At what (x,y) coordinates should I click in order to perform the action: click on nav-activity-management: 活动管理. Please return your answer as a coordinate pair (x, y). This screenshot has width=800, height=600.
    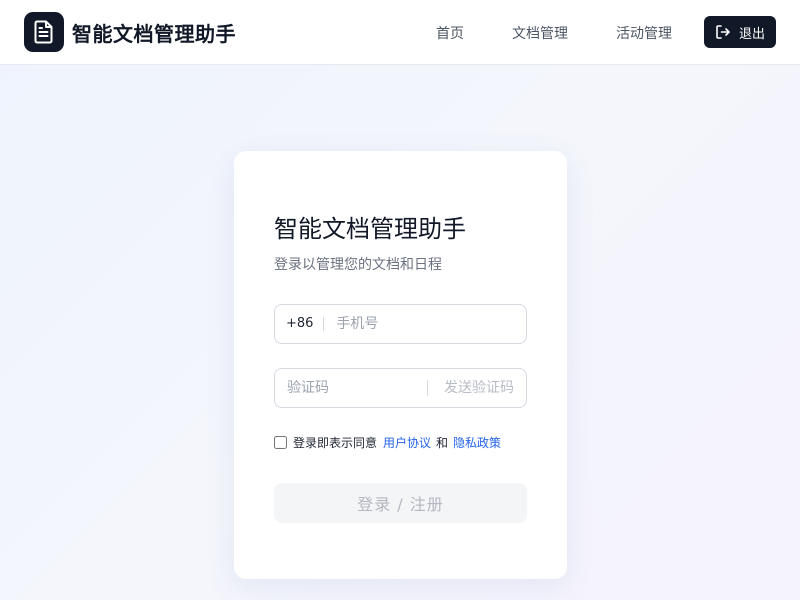
    Looking at the image, I should click on (644, 33).